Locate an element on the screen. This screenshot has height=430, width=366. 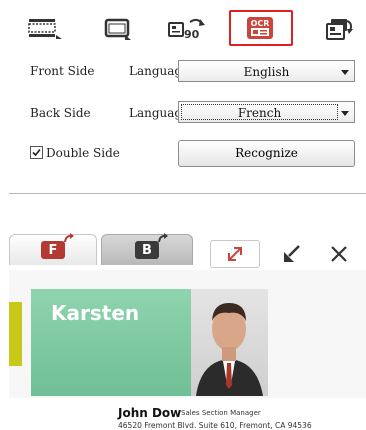
front-tab-letter: F is located at coordinates (53, 250).